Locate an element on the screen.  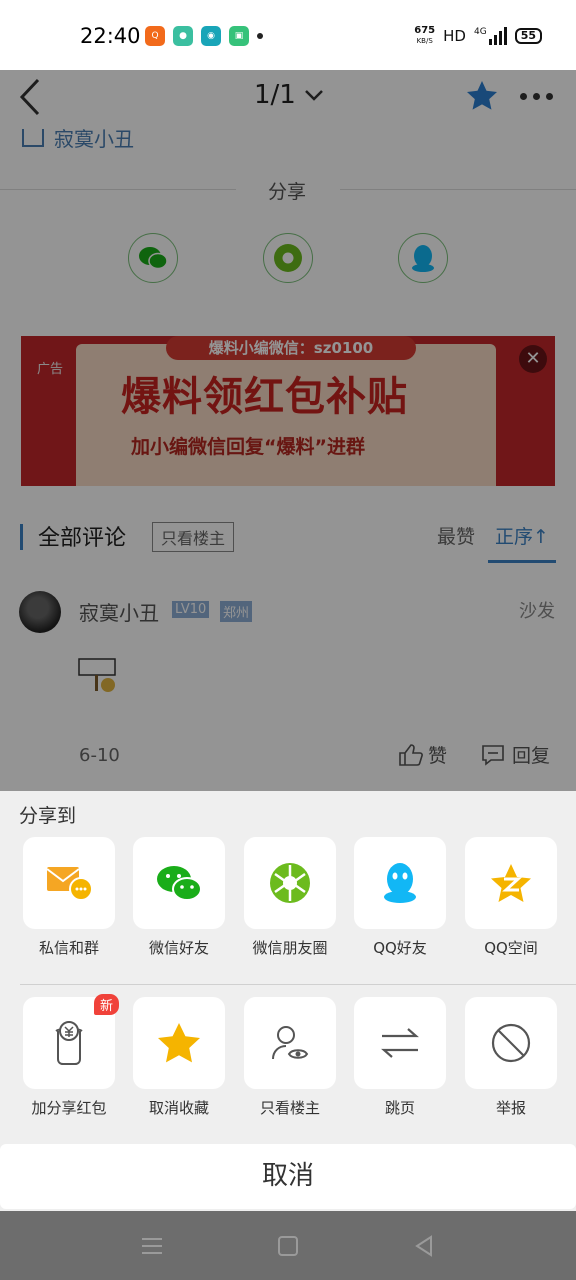
red-packet-icon is located at coordinates (69, 1043).